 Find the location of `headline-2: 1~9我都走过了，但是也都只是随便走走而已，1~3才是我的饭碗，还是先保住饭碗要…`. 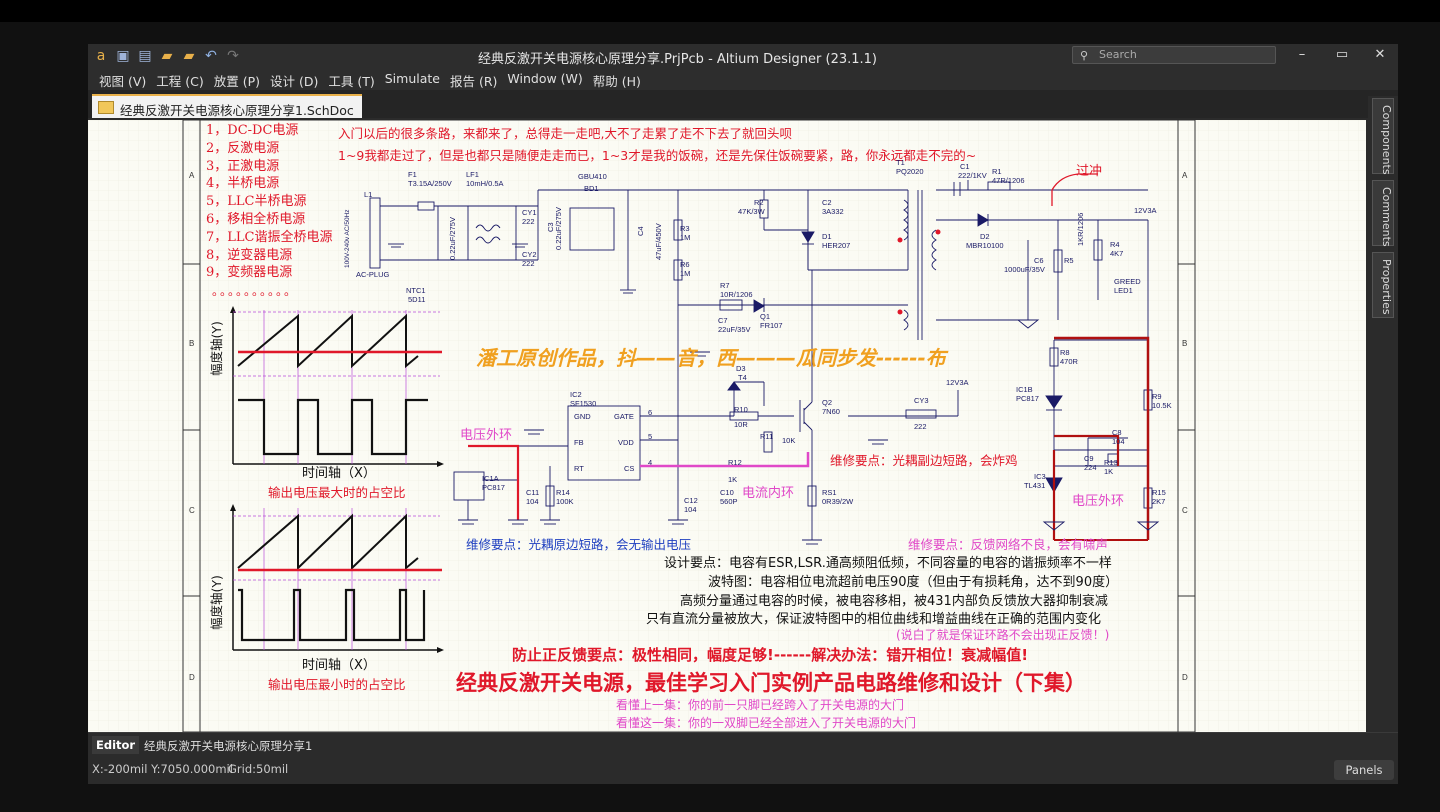

headline-2: 1~9我都走过了，但是也都只是随便走走而已，1~3才是我的饭碗，还是先保住饭碗要… is located at coordinates (657, 155).